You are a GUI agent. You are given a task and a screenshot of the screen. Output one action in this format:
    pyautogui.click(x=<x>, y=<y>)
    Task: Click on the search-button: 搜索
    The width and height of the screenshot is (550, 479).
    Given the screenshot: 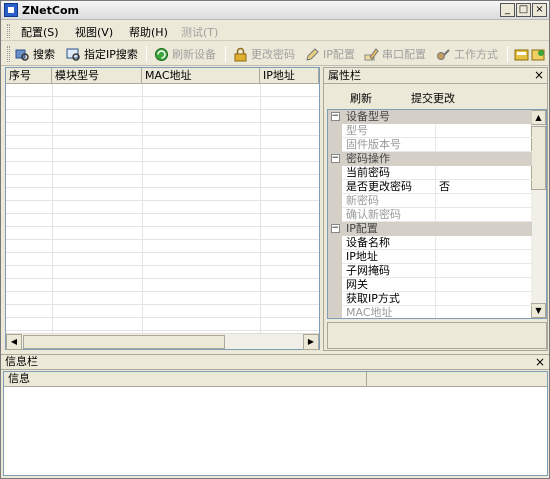 What is the action you would take?
    pyautogui.click(x=35, y=54)
    